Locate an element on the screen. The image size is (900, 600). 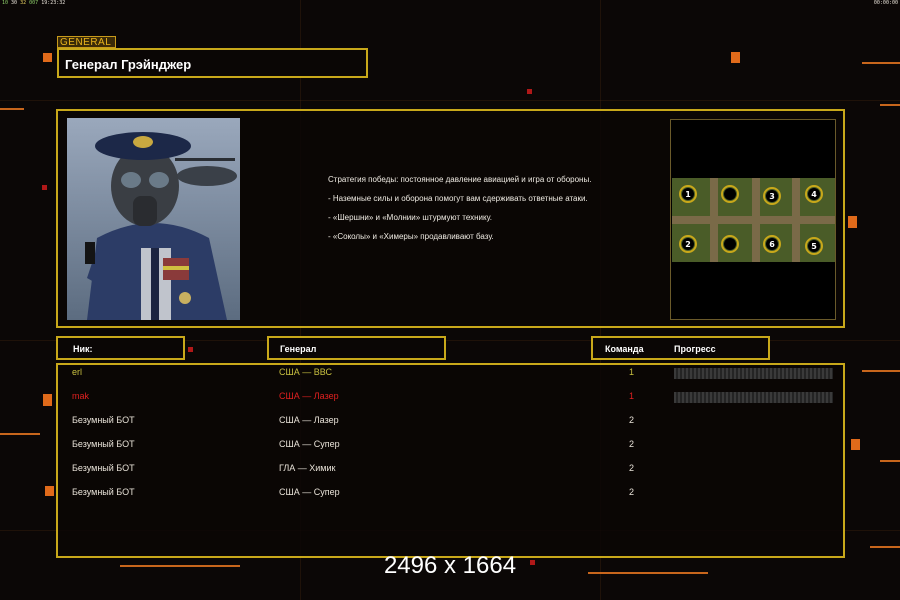
header-team-label: Команда is located at coordinates (624, 349).